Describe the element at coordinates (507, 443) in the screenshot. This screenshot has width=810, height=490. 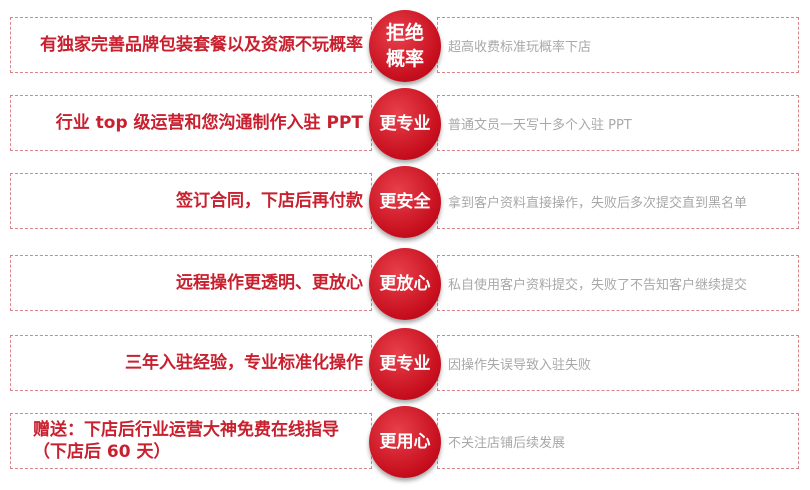
I see `competitor-text: 不关注店铺后续发展` at that location.